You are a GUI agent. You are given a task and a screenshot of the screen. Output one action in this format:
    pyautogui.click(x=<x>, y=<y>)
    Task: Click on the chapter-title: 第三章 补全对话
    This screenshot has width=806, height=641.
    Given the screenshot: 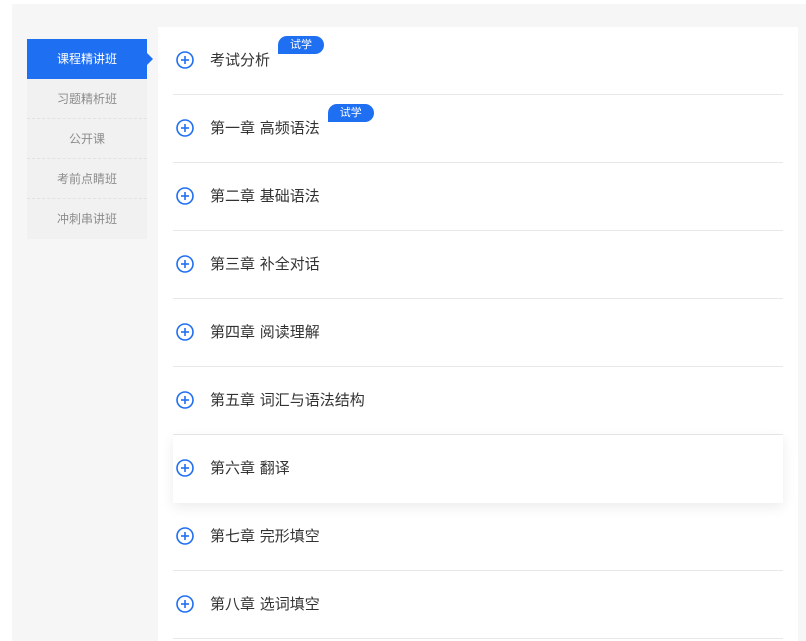 What is the action you would take?
    pyautogui.click(x=265, y=264)
    